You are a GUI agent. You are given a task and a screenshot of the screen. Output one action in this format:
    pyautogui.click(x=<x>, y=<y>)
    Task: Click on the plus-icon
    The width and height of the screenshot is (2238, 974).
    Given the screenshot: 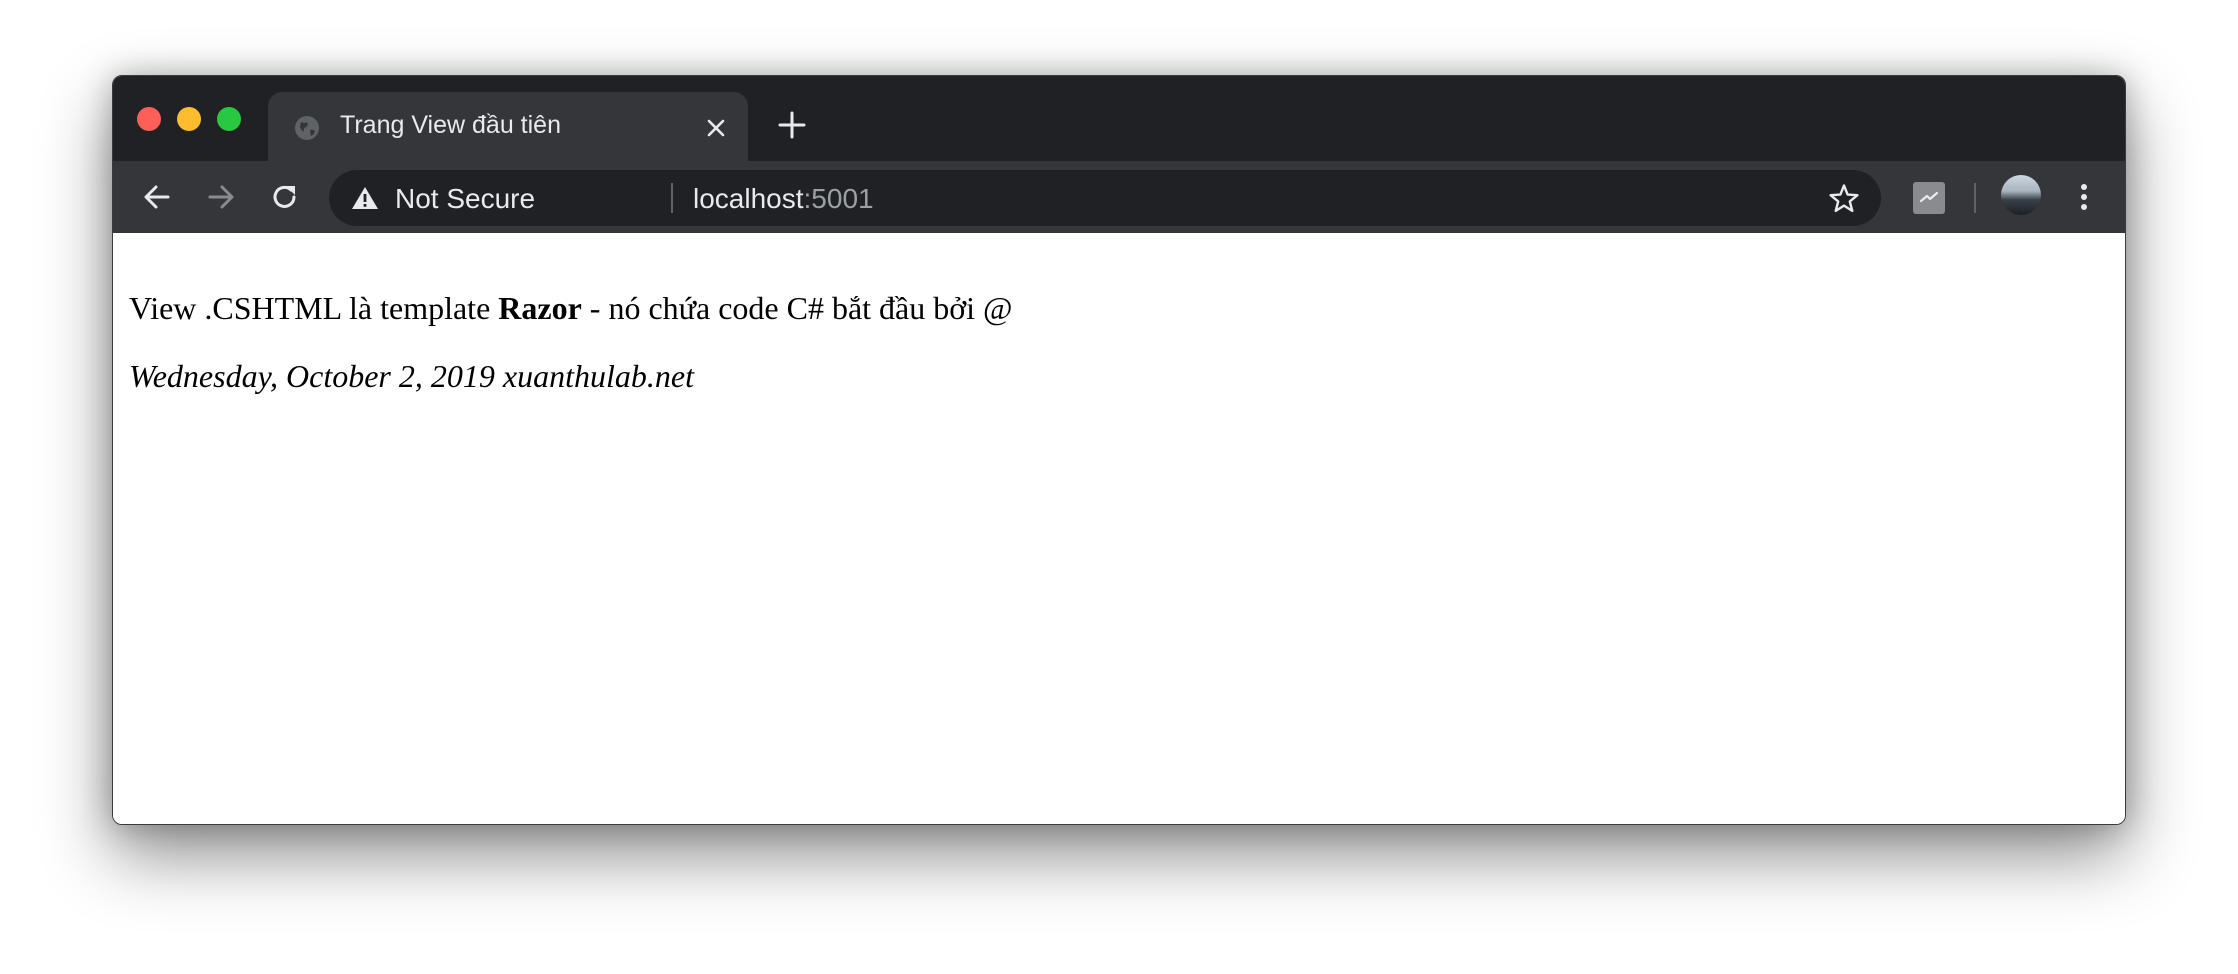 What is the action you would take?
    pyautogui.click(x=792, y=125)
    